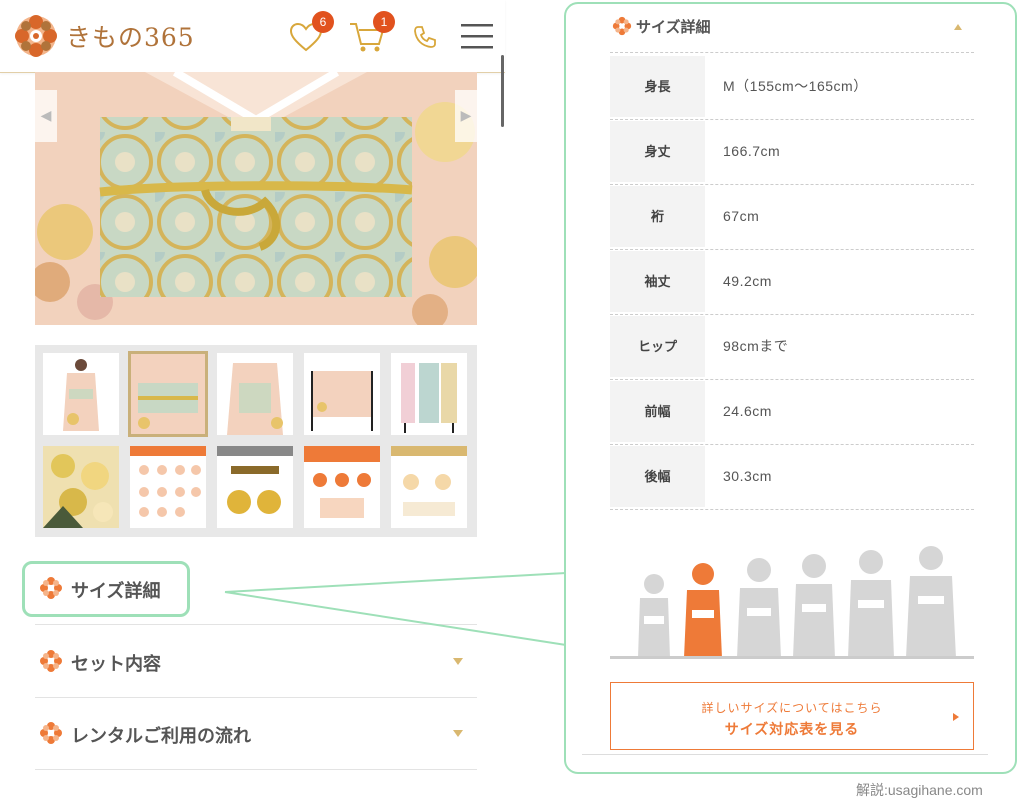 The width and height of the screenshot is (1024, 802). Describe the element at coordinates (792, 152) in the screenshot. I see `size-row: 身丈 166.7cm` at that location.